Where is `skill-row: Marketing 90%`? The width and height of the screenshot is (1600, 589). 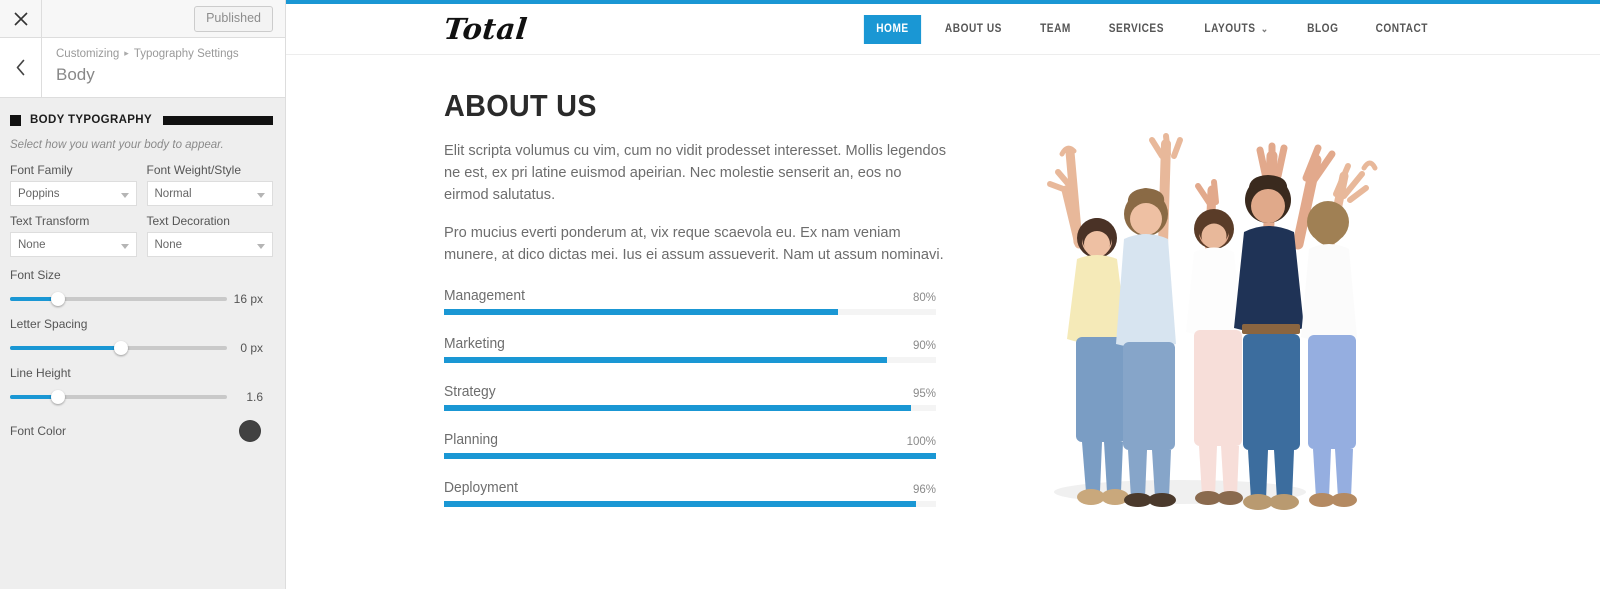
skill-row: Marketing 90% is located at coordinates (690, 344).